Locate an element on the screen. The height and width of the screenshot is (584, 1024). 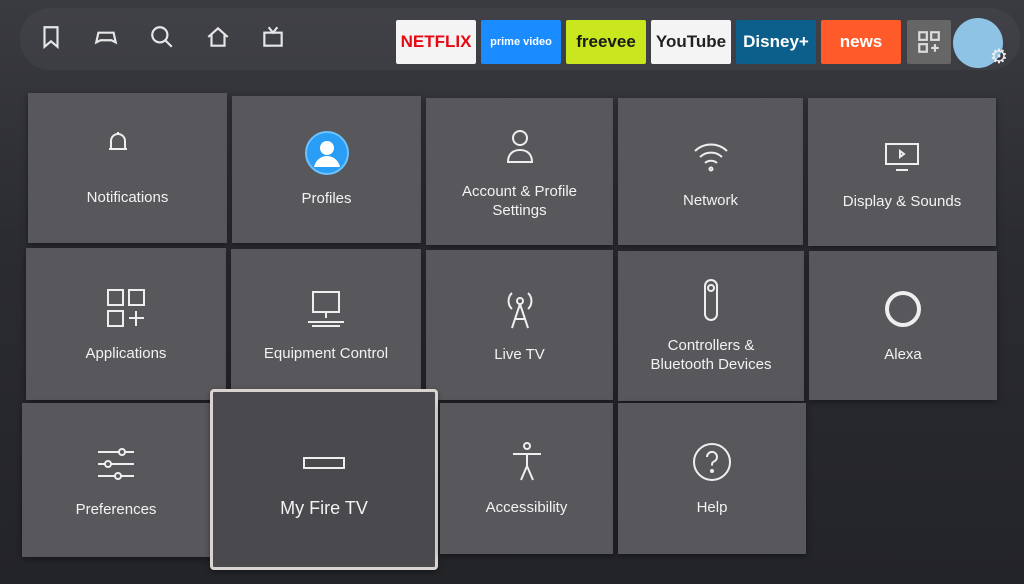
app-library-button is located at coordinates (929, 42).